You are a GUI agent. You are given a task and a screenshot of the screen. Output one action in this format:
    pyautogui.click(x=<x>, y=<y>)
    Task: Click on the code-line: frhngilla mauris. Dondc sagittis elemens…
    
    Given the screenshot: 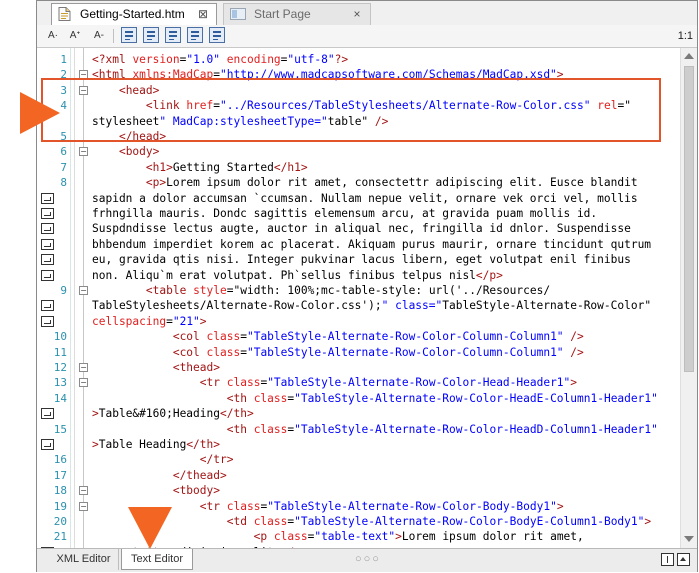 What is the action you would take?
    pyautogui.click(x=358, y=213)
    